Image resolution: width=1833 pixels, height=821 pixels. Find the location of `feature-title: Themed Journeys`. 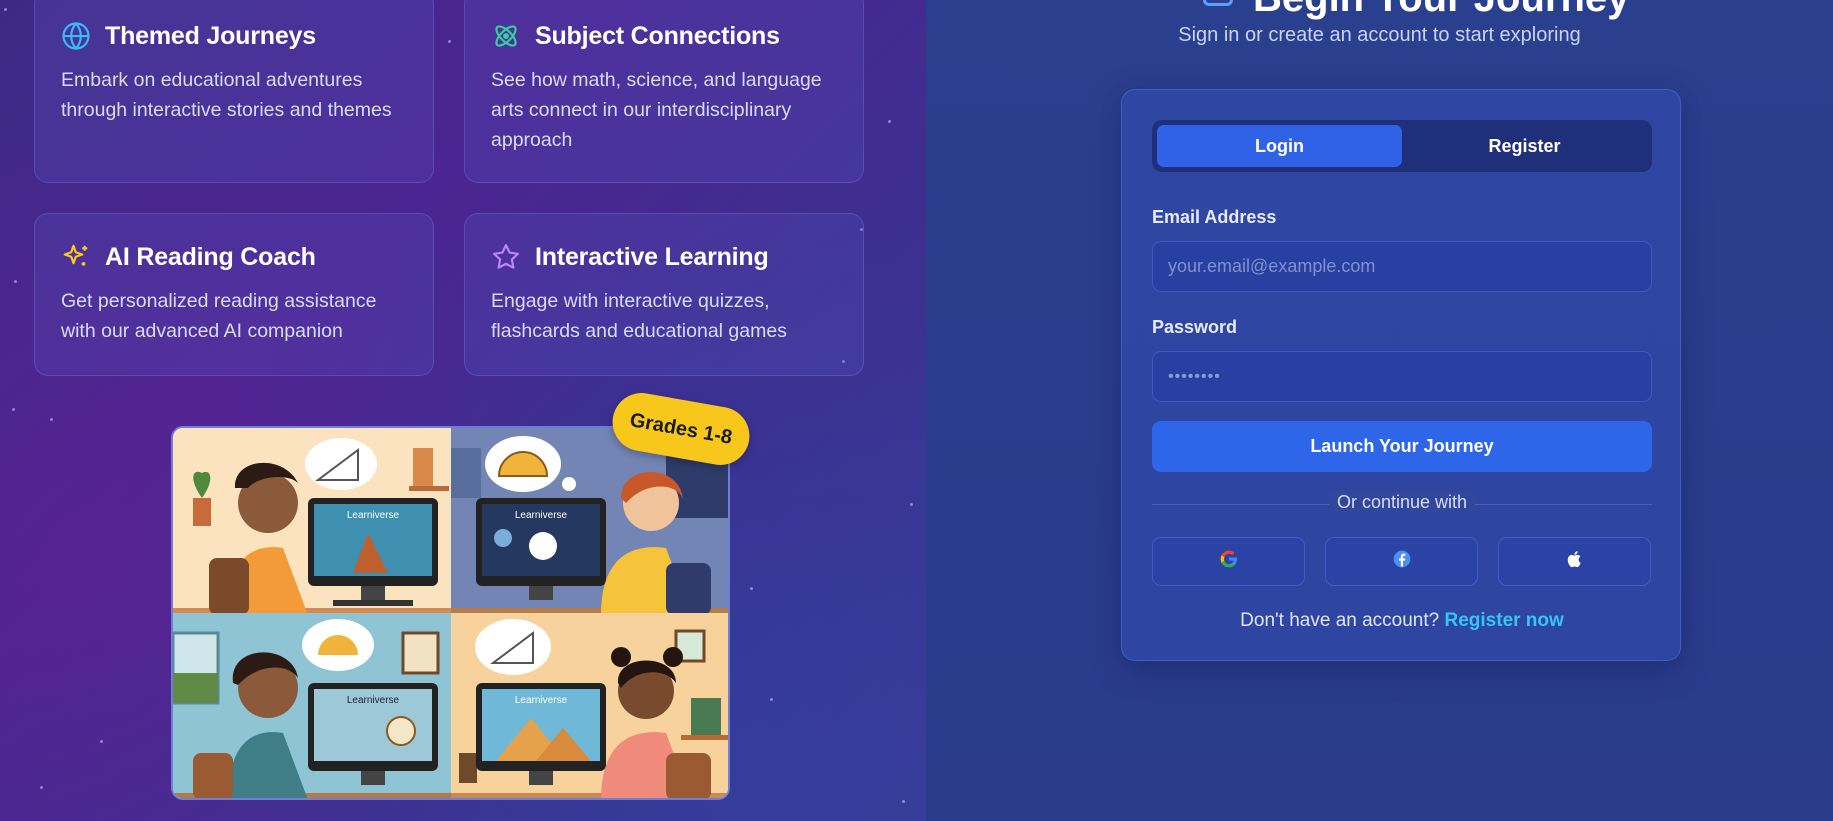

feature-title: Themed Journeys is located at coordinates (210, 35).